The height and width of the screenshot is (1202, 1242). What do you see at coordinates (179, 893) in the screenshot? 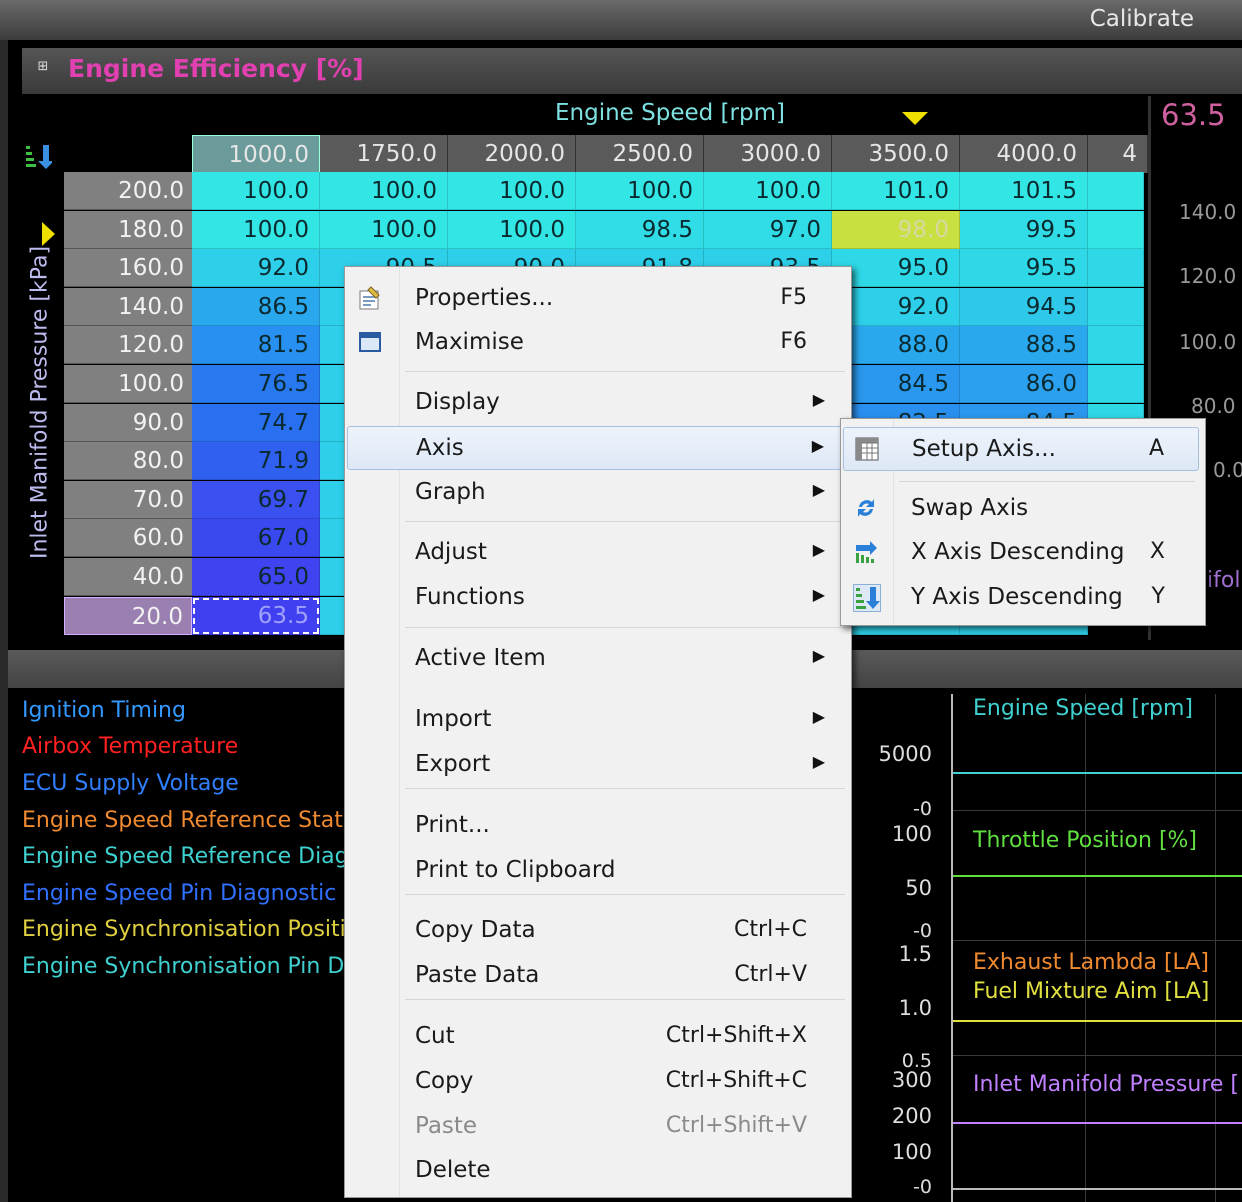
I see `channel-engine-speed-pin-diagnostic: Engine Speed Pin Diagnostic` at bounding box center [179, 893].